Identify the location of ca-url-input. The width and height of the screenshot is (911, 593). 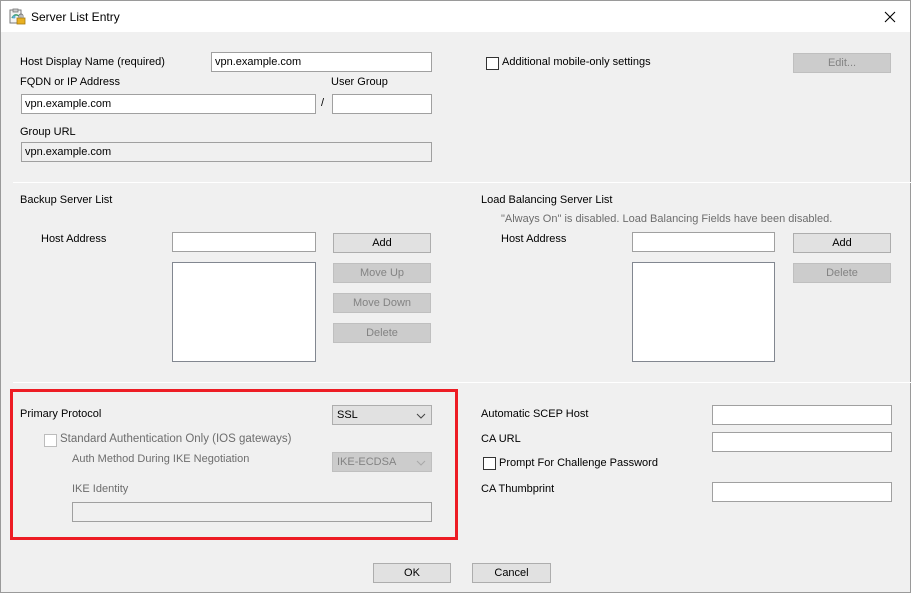
(802, 442).